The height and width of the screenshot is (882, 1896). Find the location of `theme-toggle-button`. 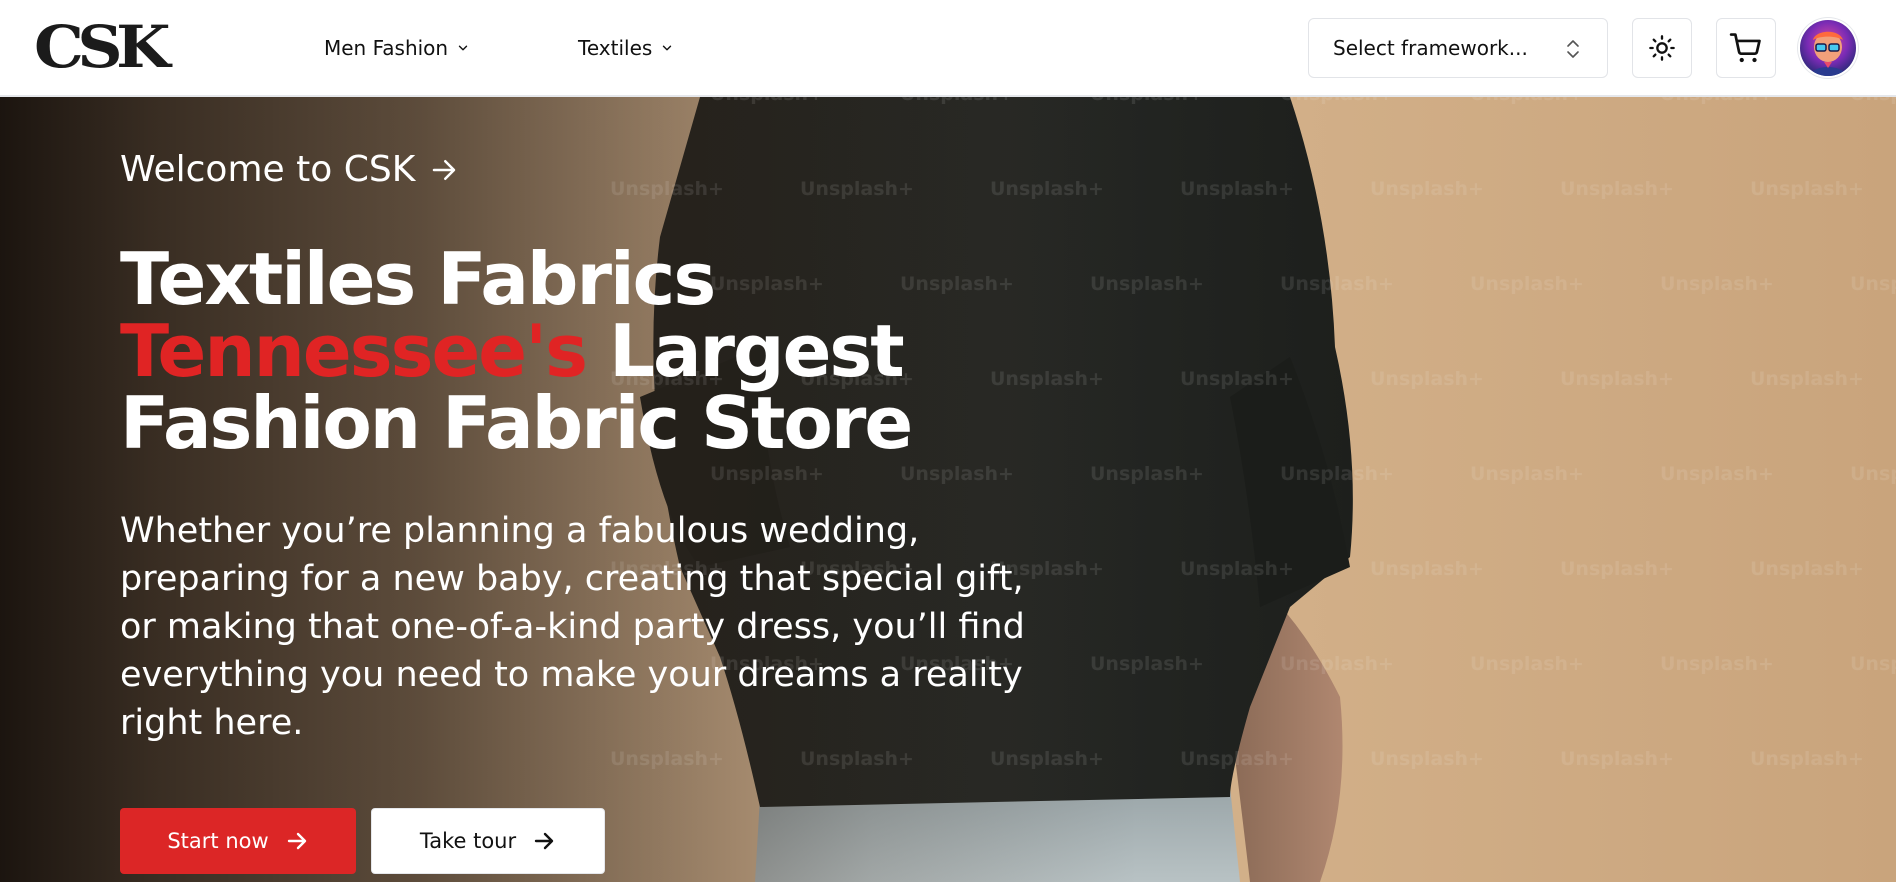

theme-toggle-button is located at coordinates (1662, 48).